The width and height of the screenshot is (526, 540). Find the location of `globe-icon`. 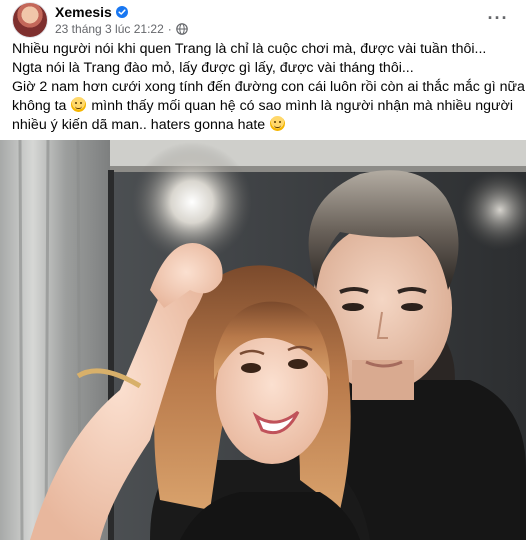

globe-icon is located at coordinates (181, 29).